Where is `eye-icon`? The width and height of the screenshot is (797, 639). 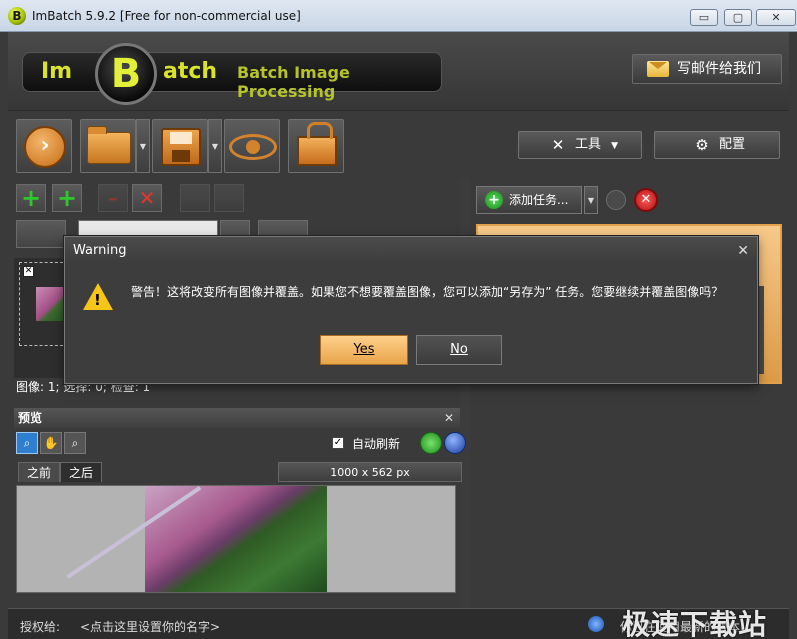 eye-icon is located at coordinates (253, 147).